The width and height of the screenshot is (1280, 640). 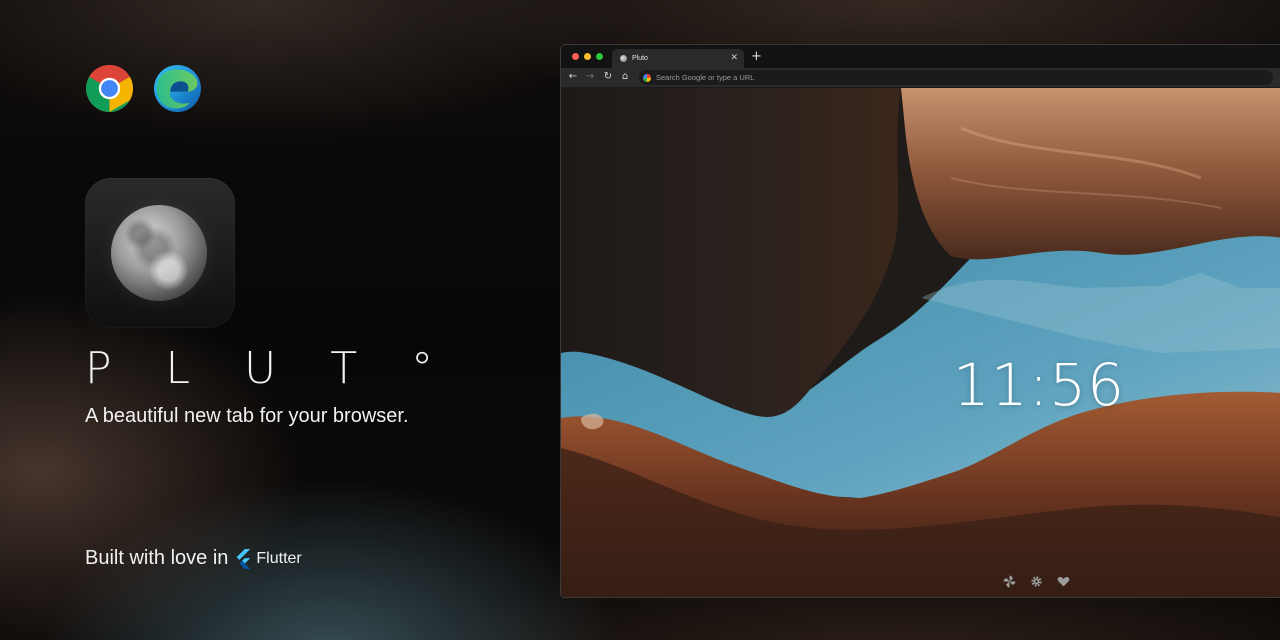 I want to click on close-window-button, so click(x=575, y=56).